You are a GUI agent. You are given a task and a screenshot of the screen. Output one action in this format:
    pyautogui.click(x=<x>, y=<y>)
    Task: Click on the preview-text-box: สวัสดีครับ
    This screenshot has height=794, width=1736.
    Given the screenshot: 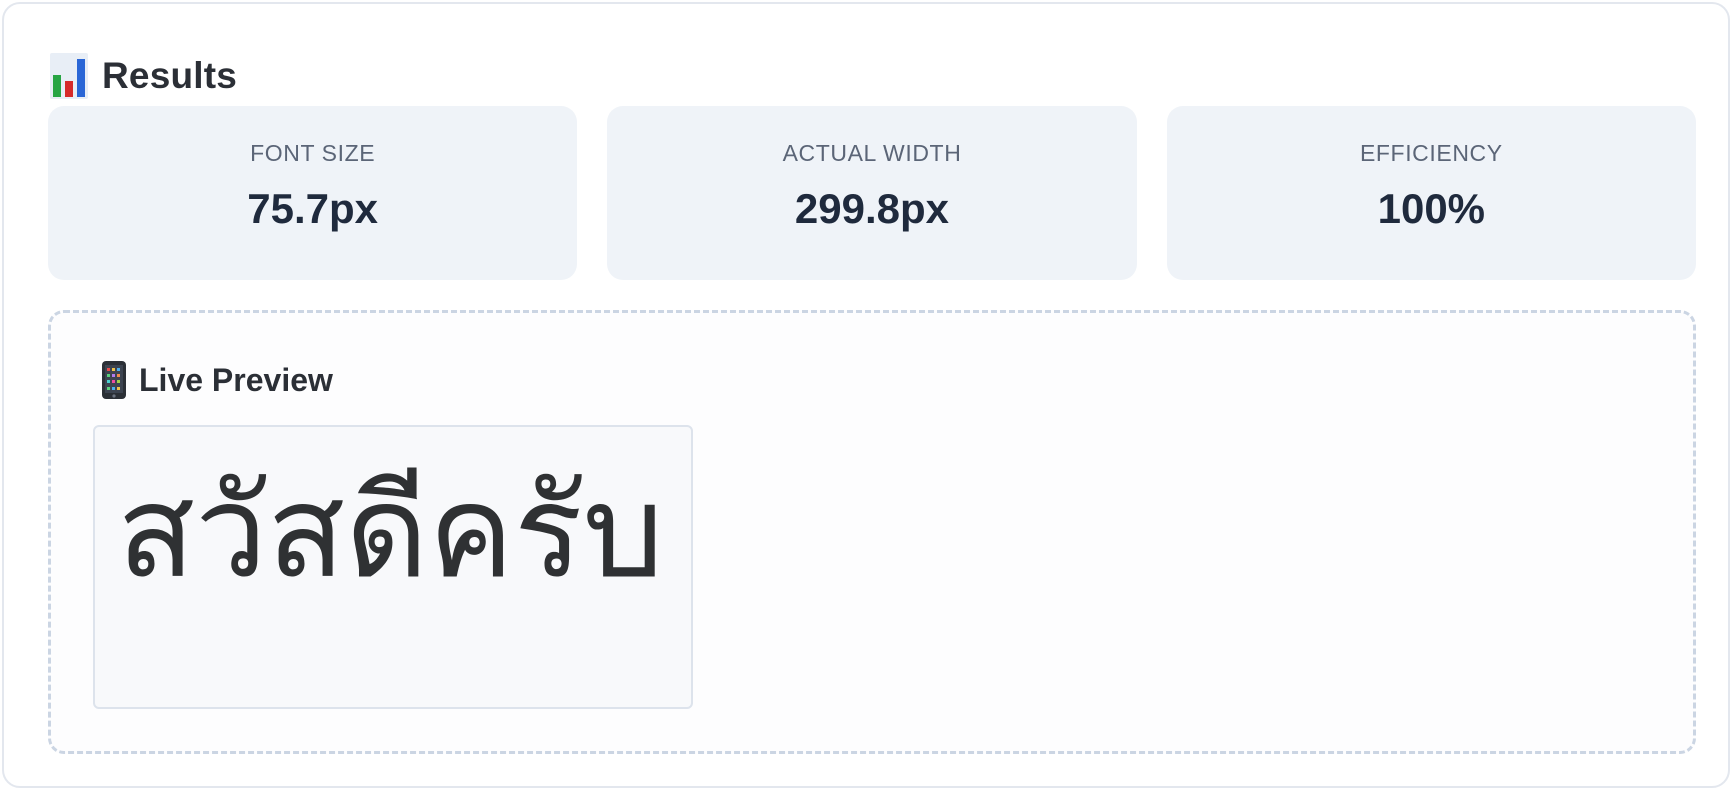 What is the action you would take?
    pyautogui.click(x=393, y=567)
    